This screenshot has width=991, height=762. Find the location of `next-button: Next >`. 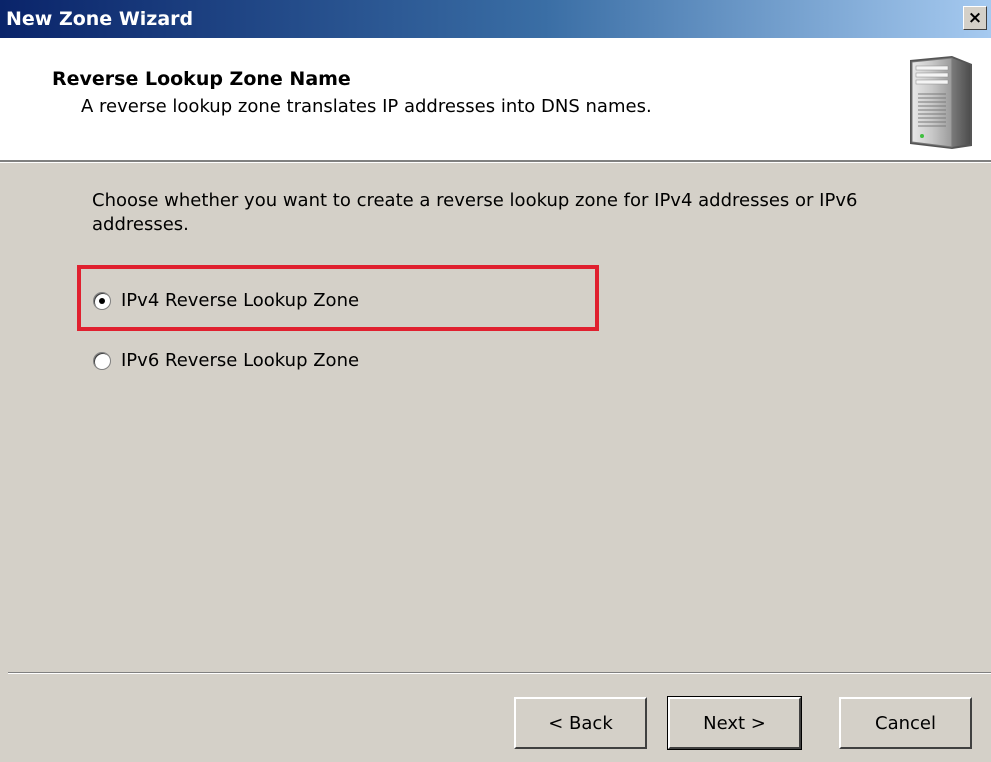

next-button: Next > is located at coordinates (734, 723).